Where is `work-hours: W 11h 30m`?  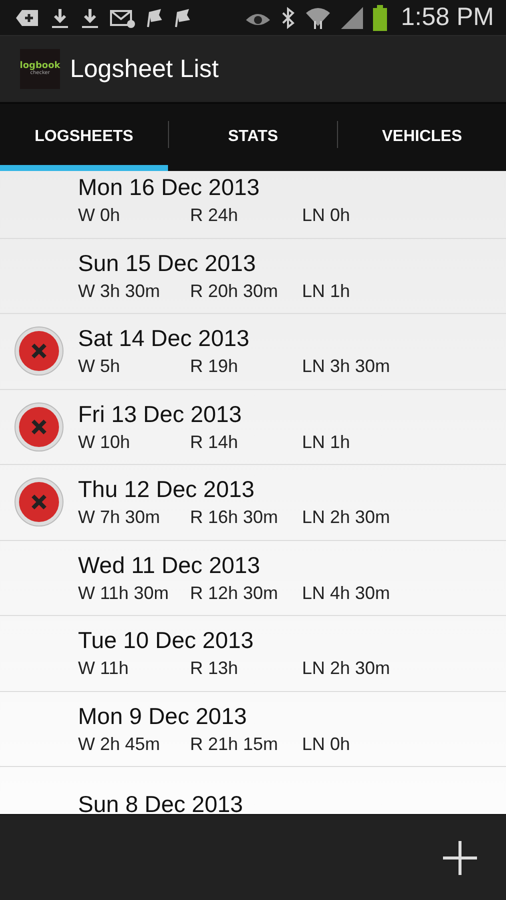
work-hours: W 11h 30m is located at coordinates (124, 593).